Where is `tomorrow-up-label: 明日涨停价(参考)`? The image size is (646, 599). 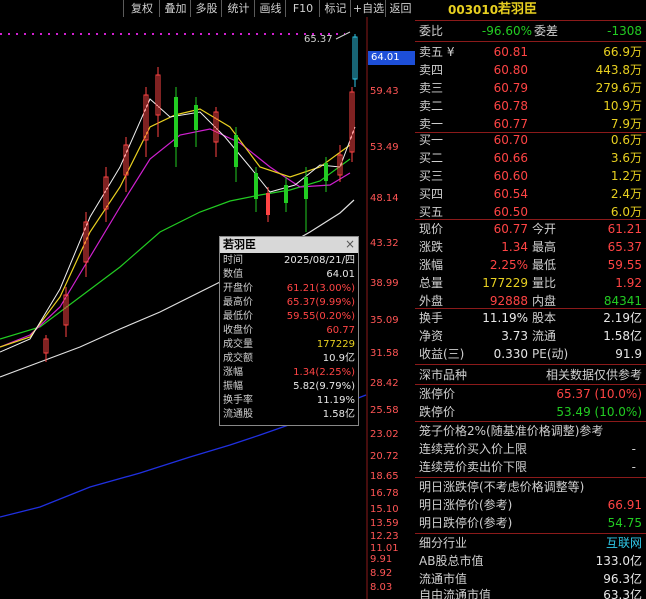 tomorrow-up-label: 明日涨停价(参考) is located at coordinates (466, 505).